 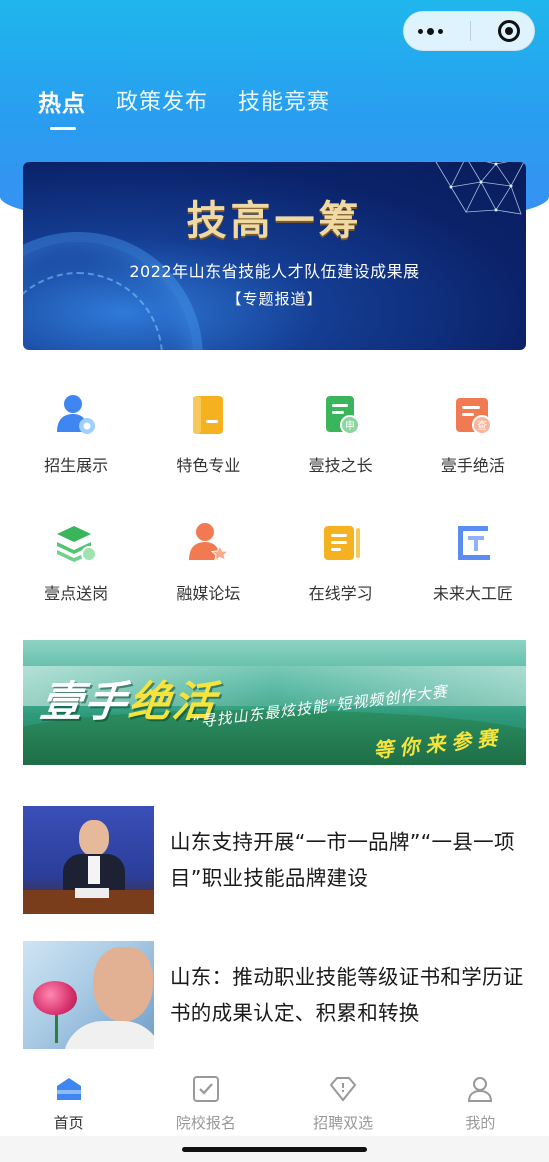 I want to click on person-badge-icon, so click(x=76, y=414).